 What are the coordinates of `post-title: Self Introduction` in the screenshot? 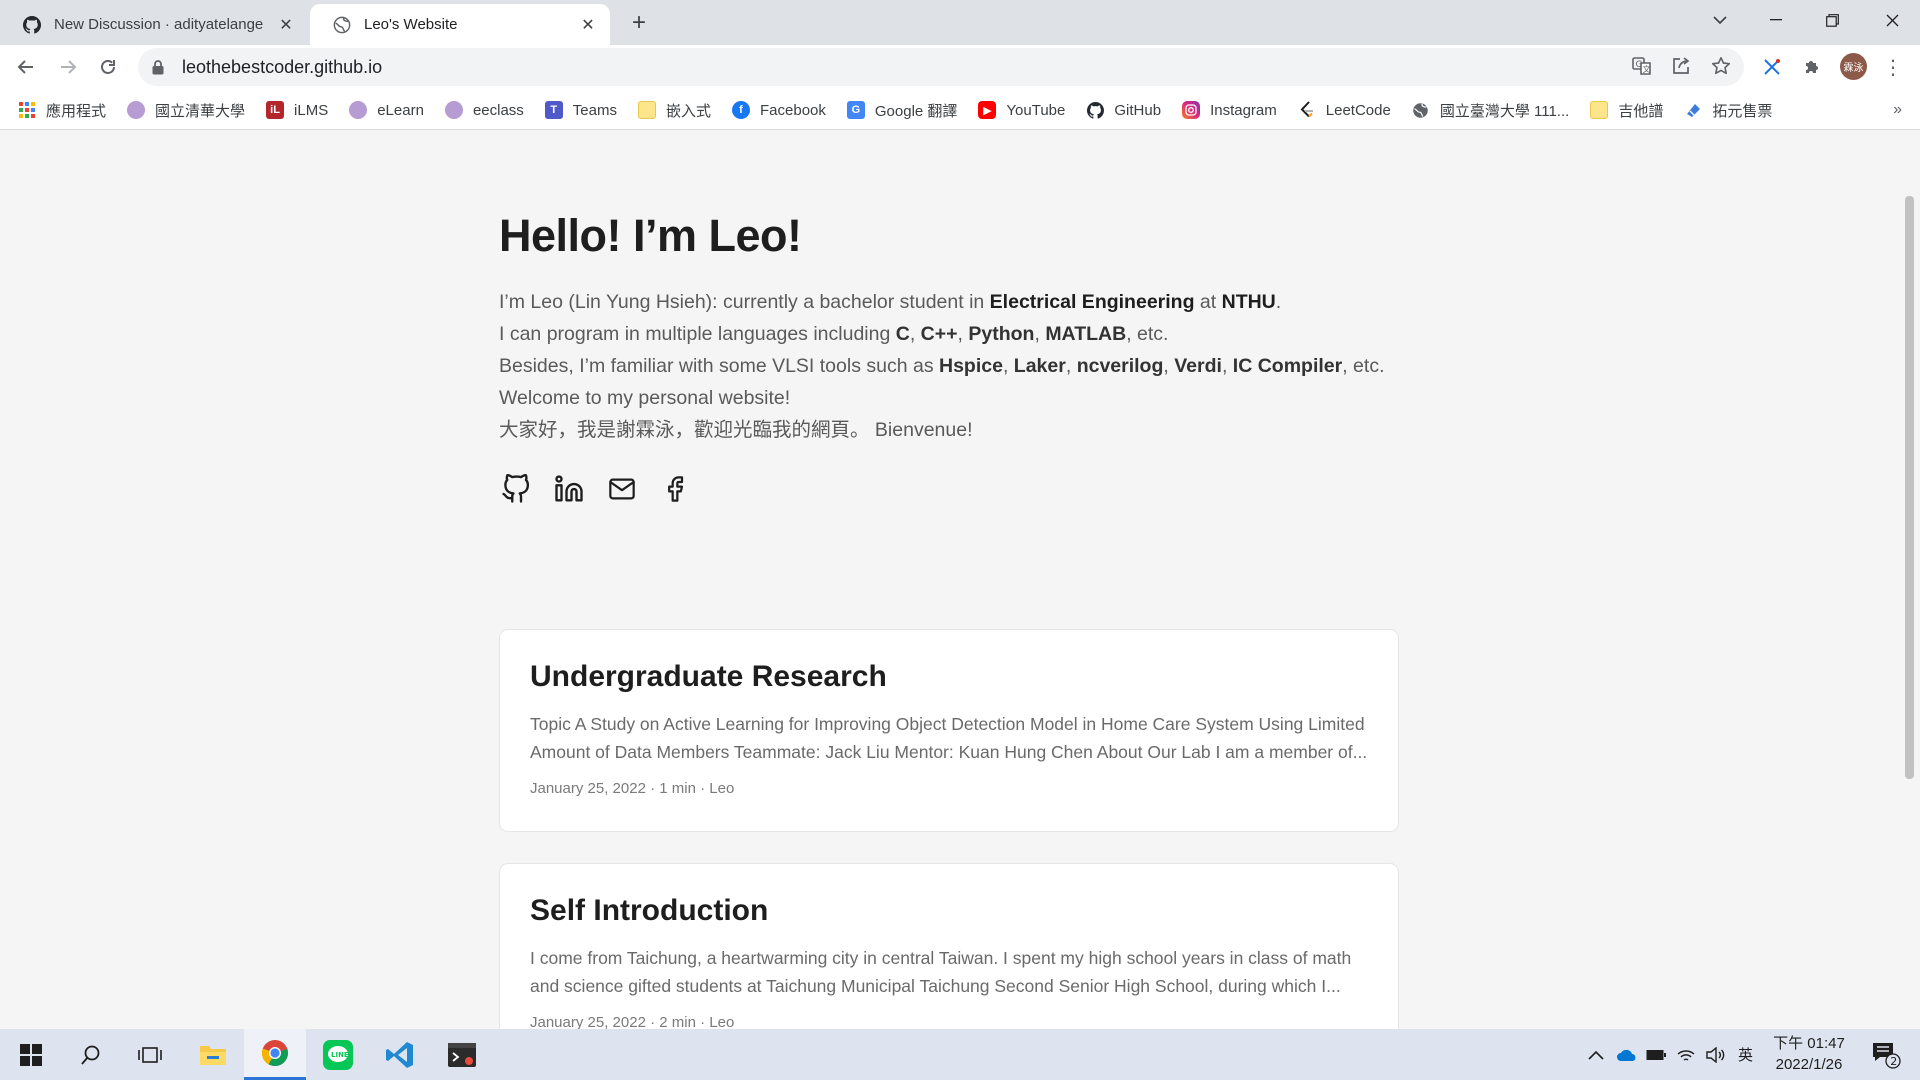 It's located at (649, 910).